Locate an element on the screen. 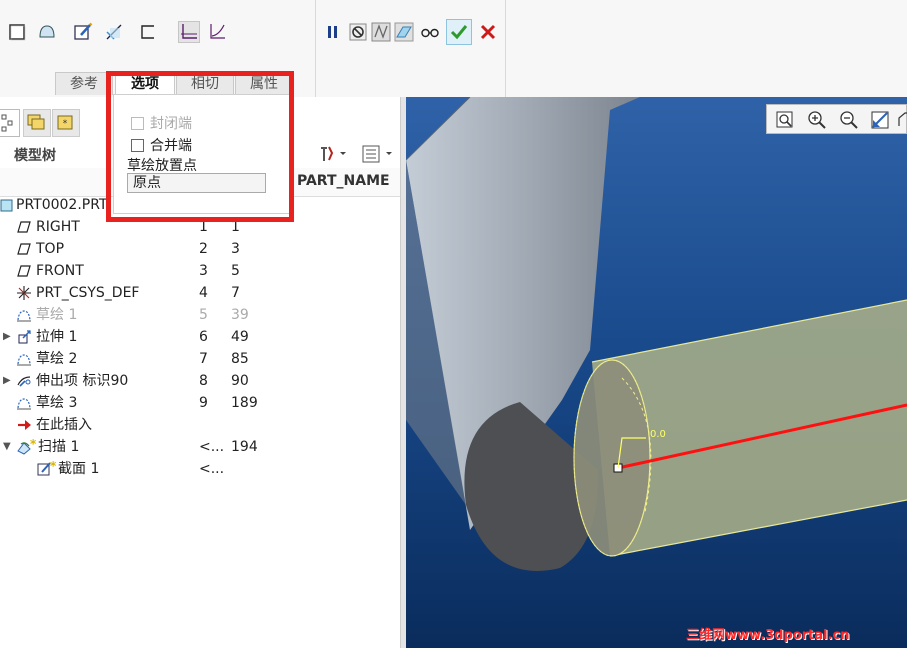 The image size is (907, 648). tree-item-label: 在此插入 is located at coordinates (64, 425).